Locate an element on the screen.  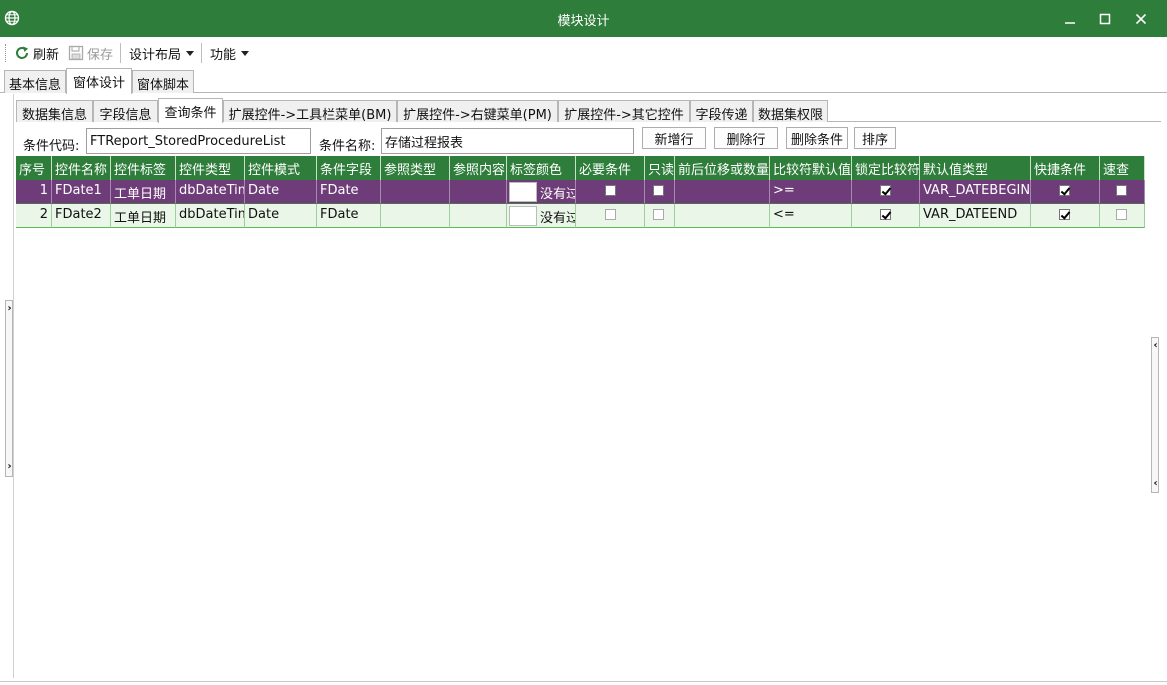
condition-code-input is located at coordinates (198, 141).